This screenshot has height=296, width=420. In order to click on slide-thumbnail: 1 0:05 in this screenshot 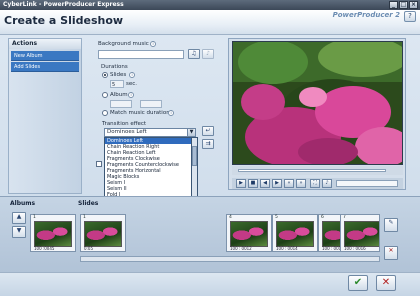, I will do `click(103, 233)`.